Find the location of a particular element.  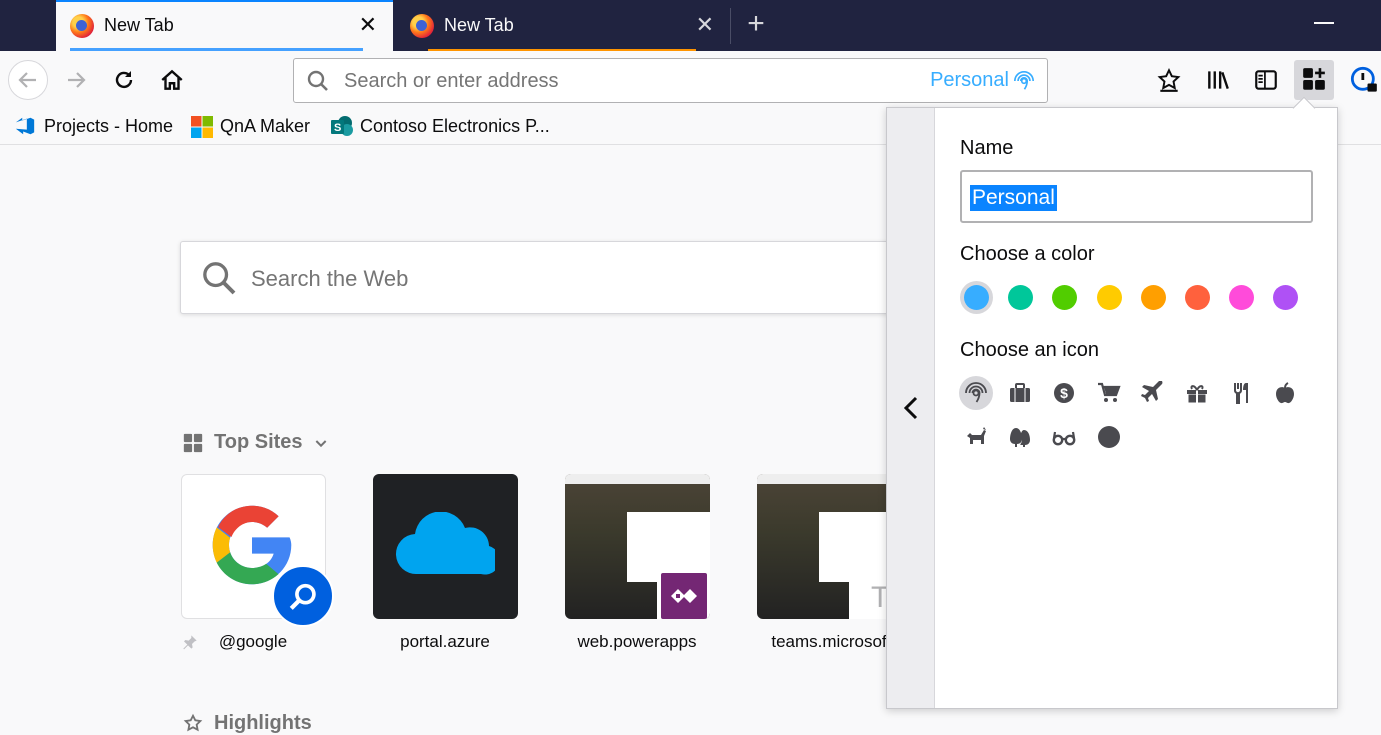

food-icon is located at coordinates (1241, 393).